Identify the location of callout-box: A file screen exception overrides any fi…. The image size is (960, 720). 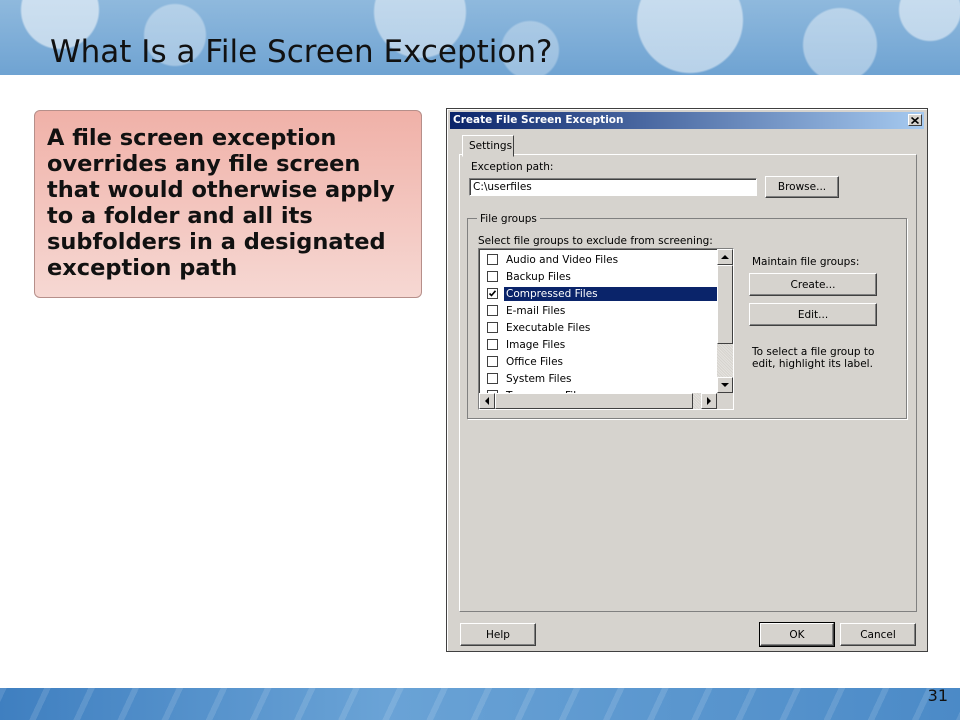
(228, 204).